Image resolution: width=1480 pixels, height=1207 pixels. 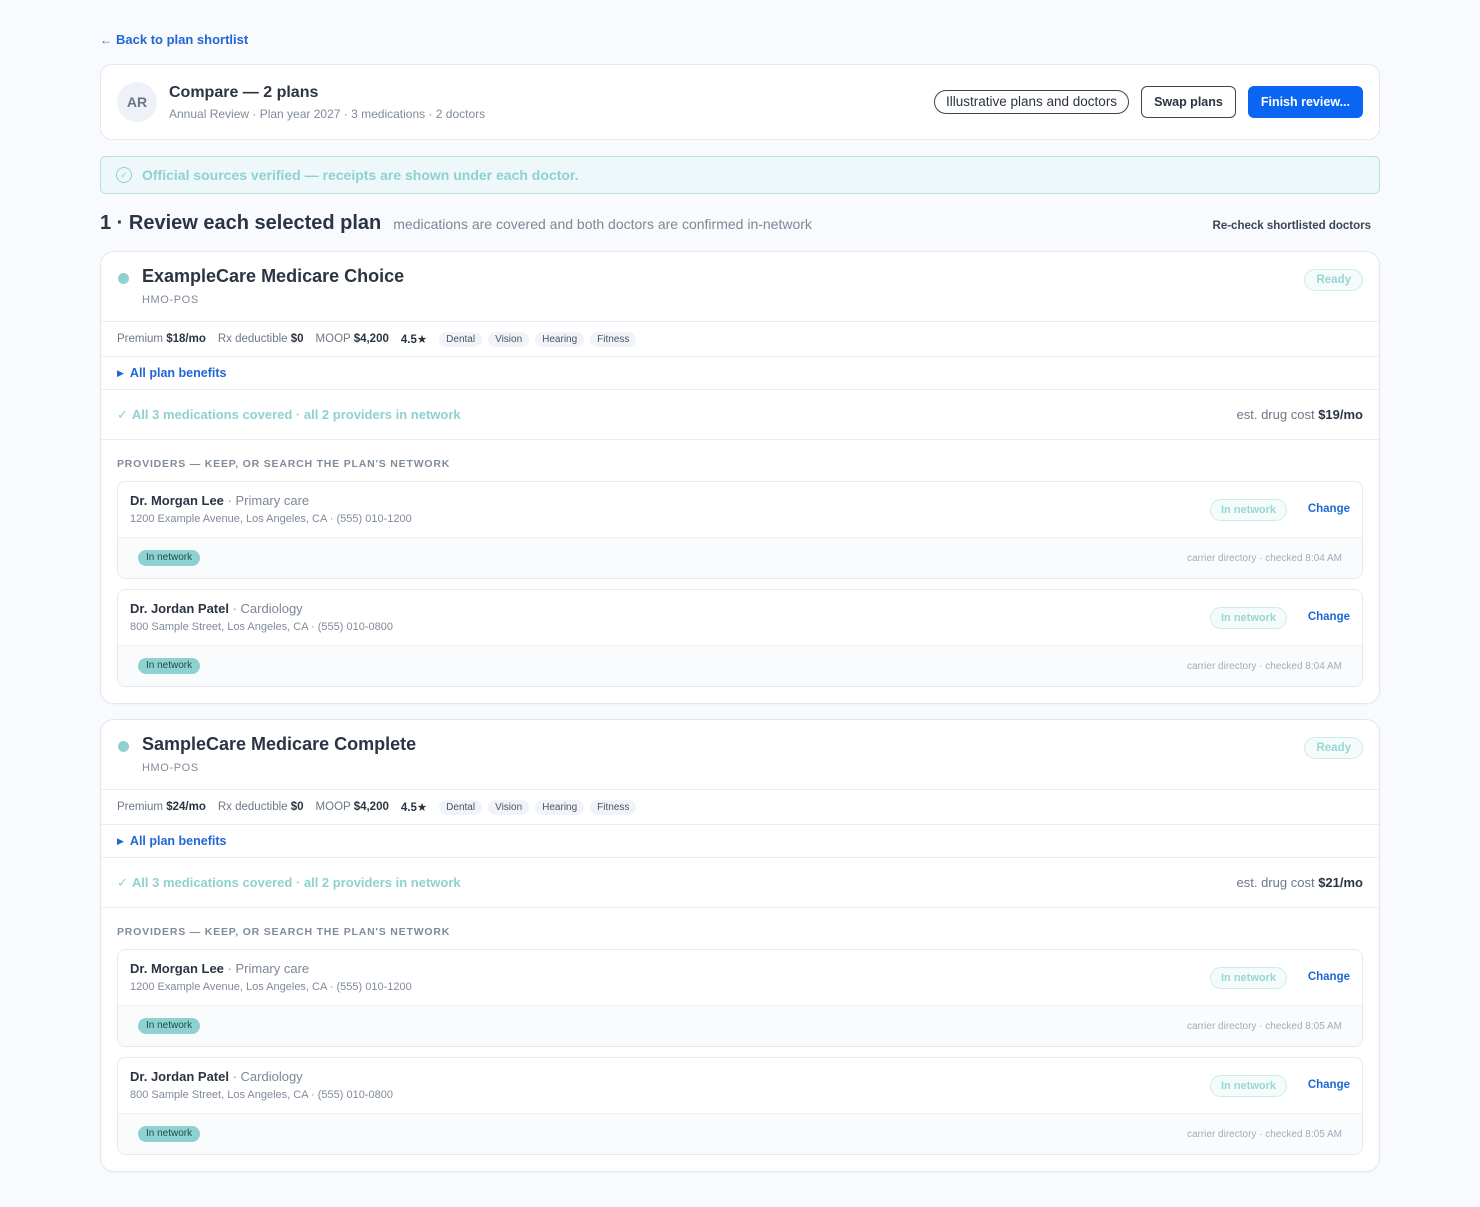 What do you see at coordinates (279, 744) in the screenshot?
I see `plan-name: SampleCare Medicare Complete` at bounding box center [279, 744].